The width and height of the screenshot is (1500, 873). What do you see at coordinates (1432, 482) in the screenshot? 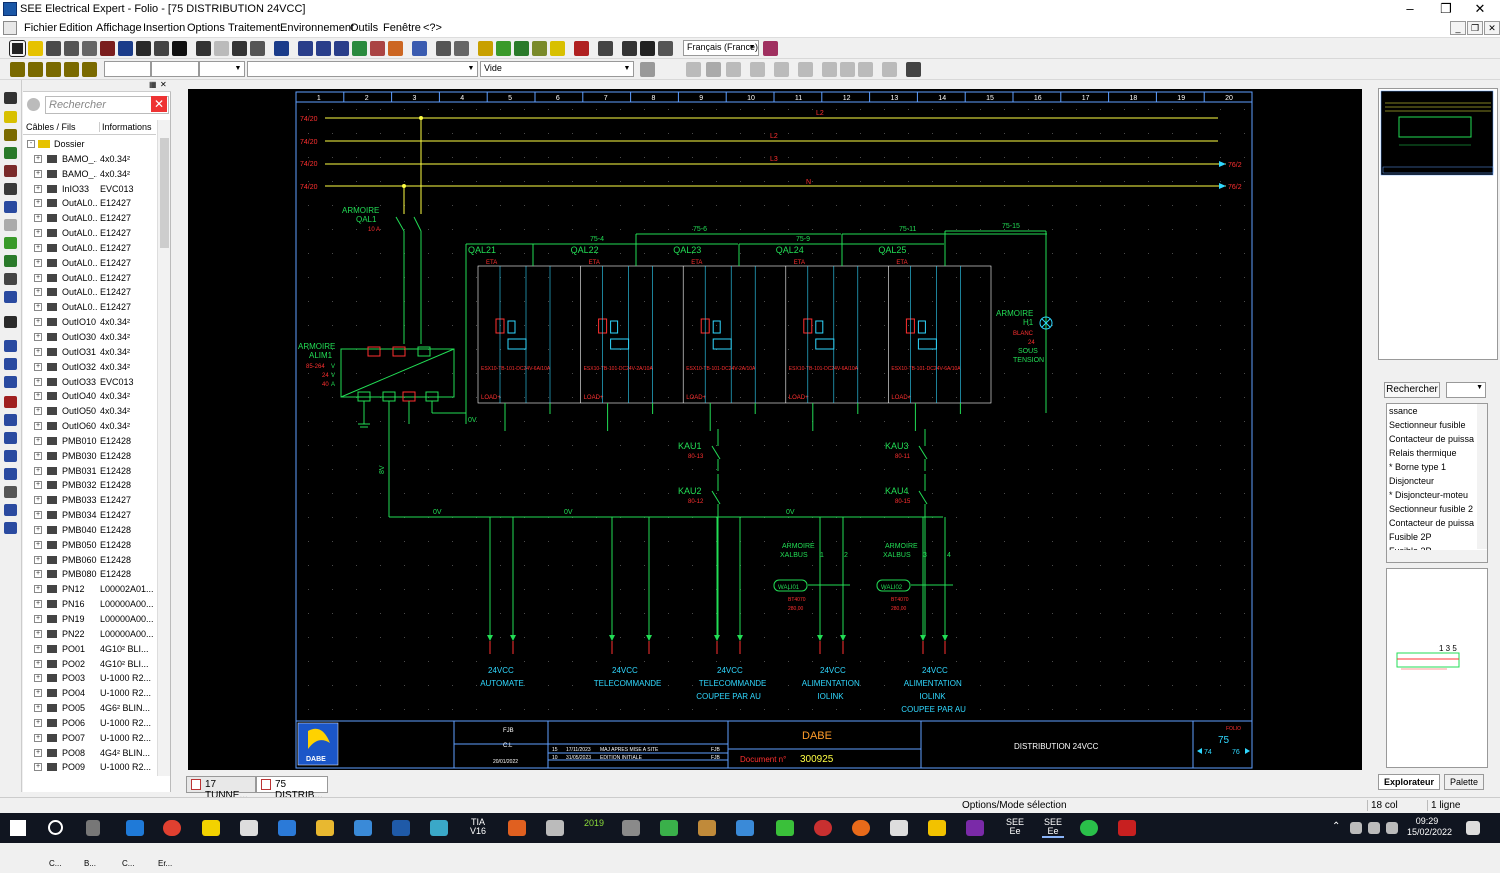
I see `symbol-item: Disjoncteur` at bounding box center [1432, 482].